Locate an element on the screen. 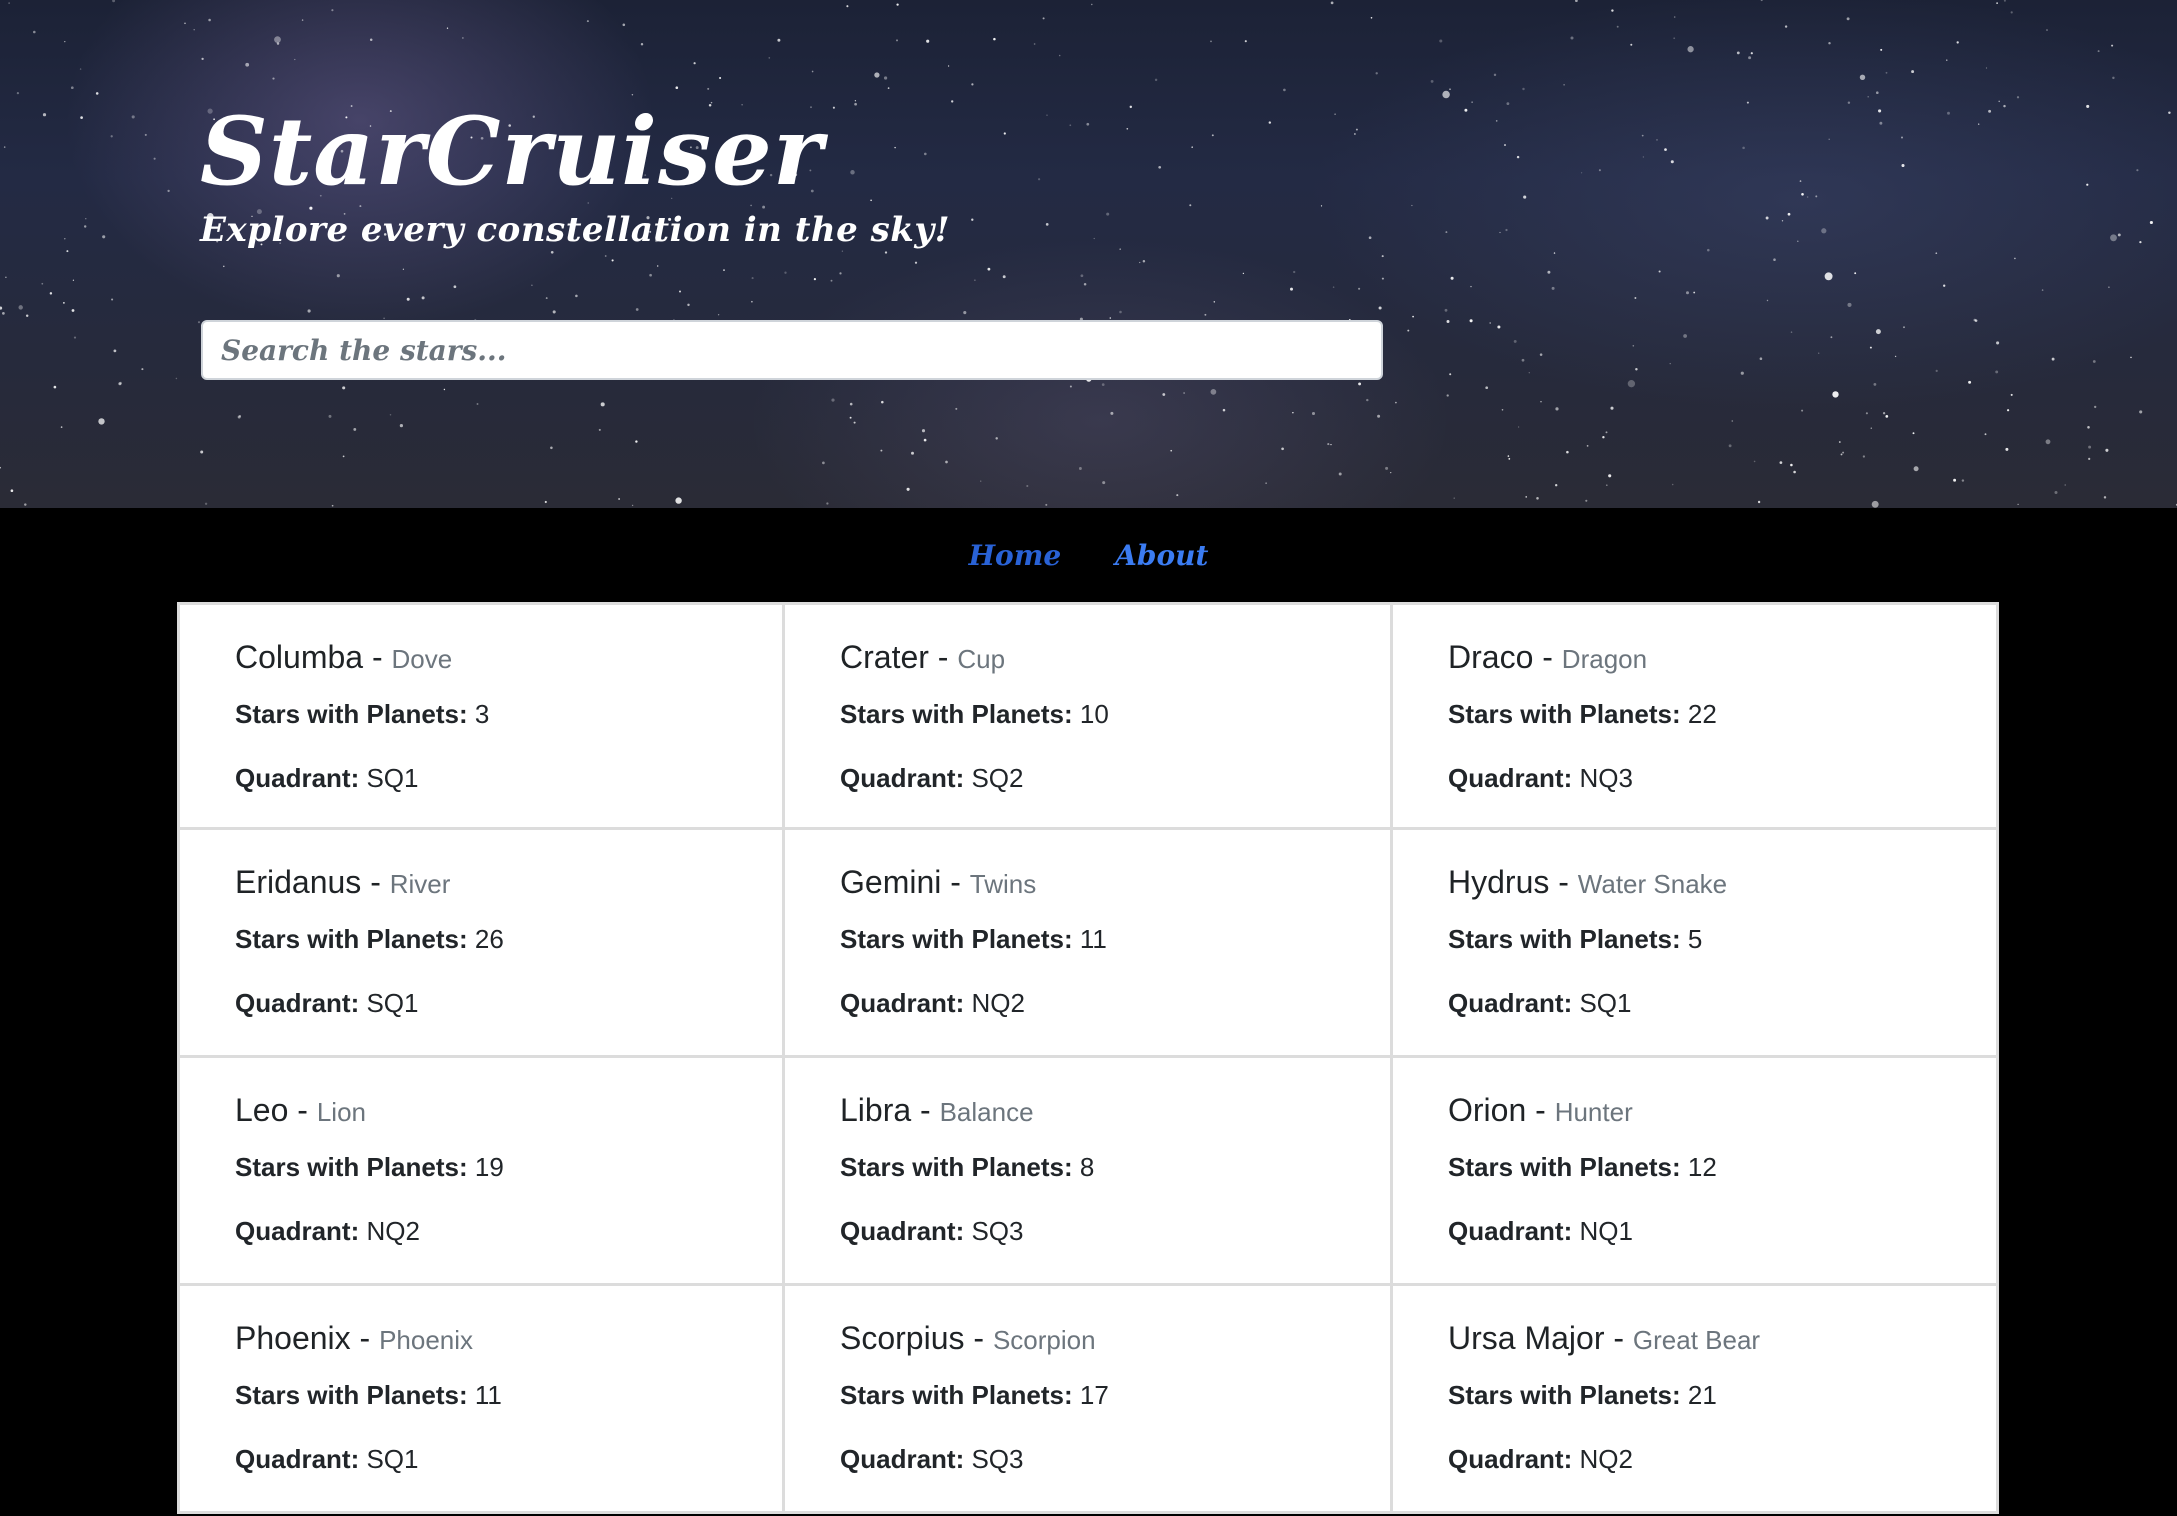 This screenshot has width=2177, height=1516. planets-value: 21 is located at coordinates (1702, 1395).